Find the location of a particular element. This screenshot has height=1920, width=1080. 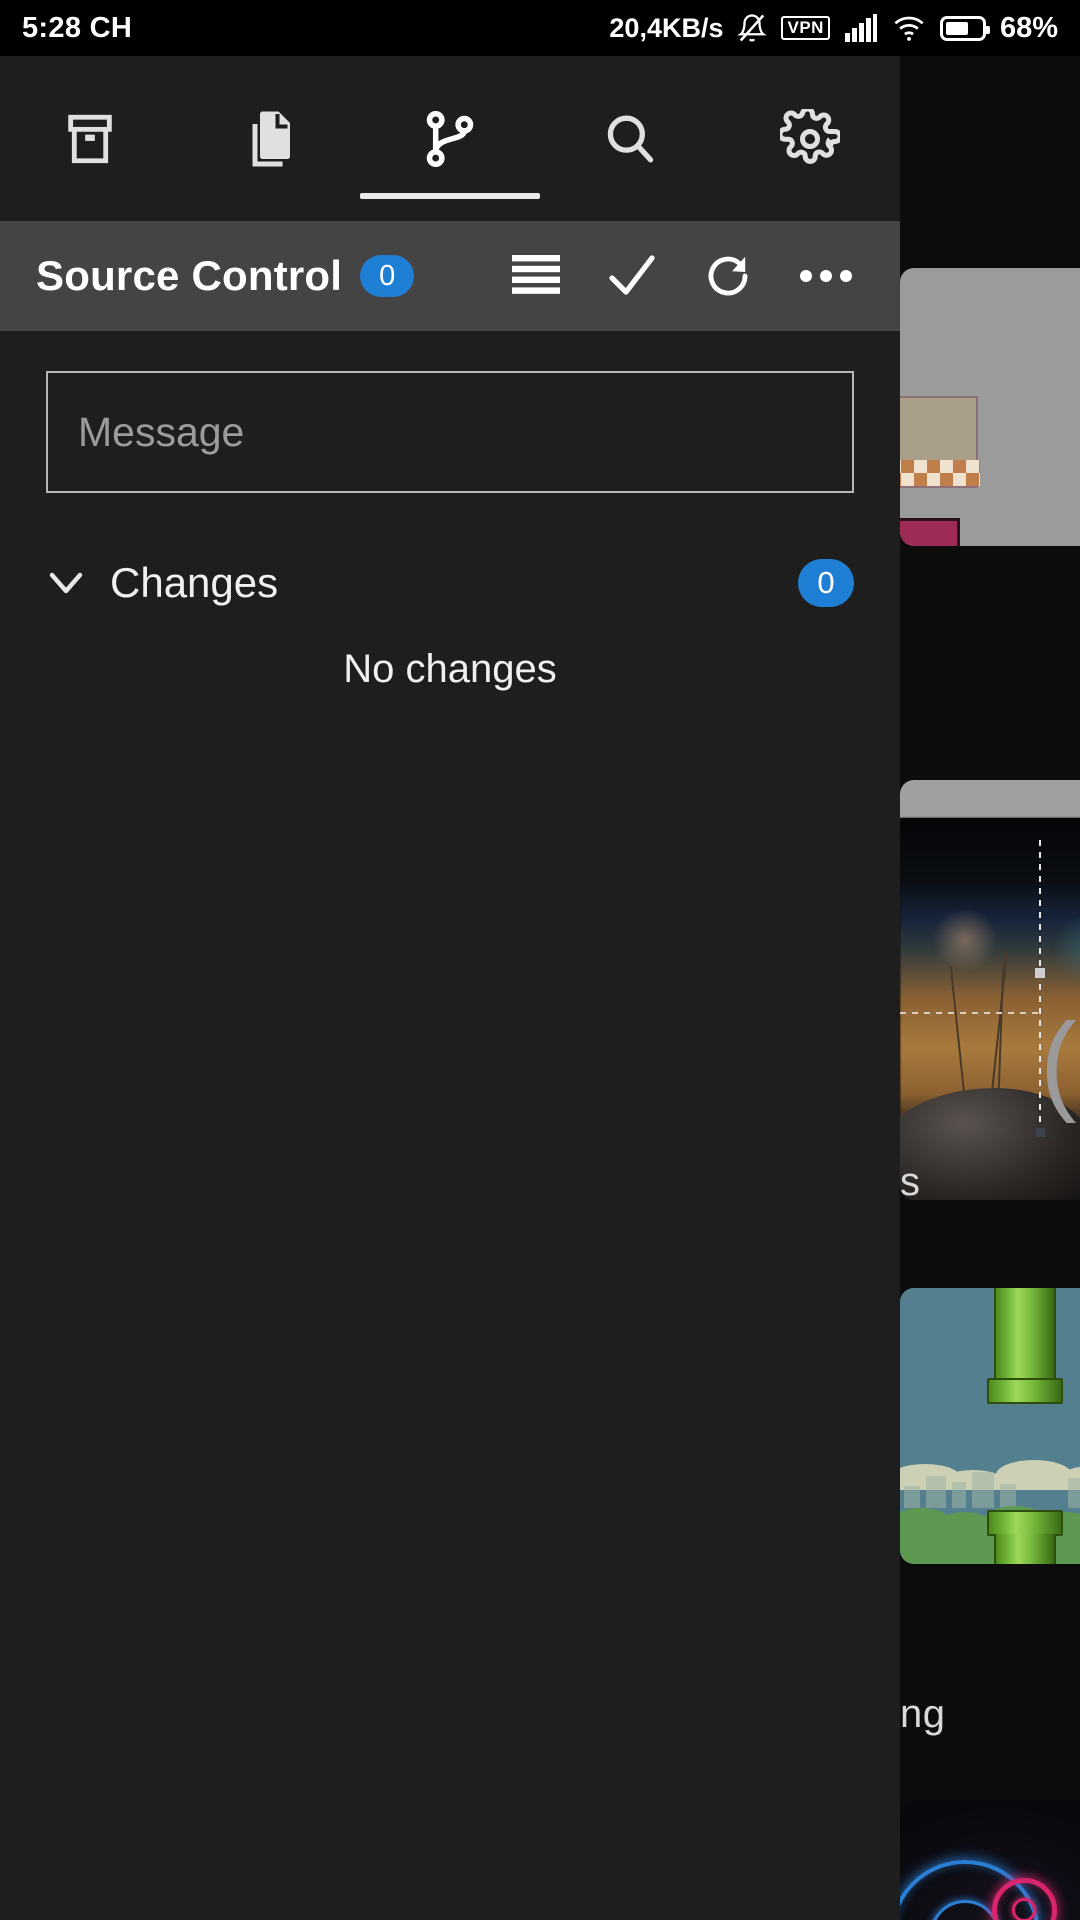

no-changes-message: No changes is located at coordinates (450, 669).